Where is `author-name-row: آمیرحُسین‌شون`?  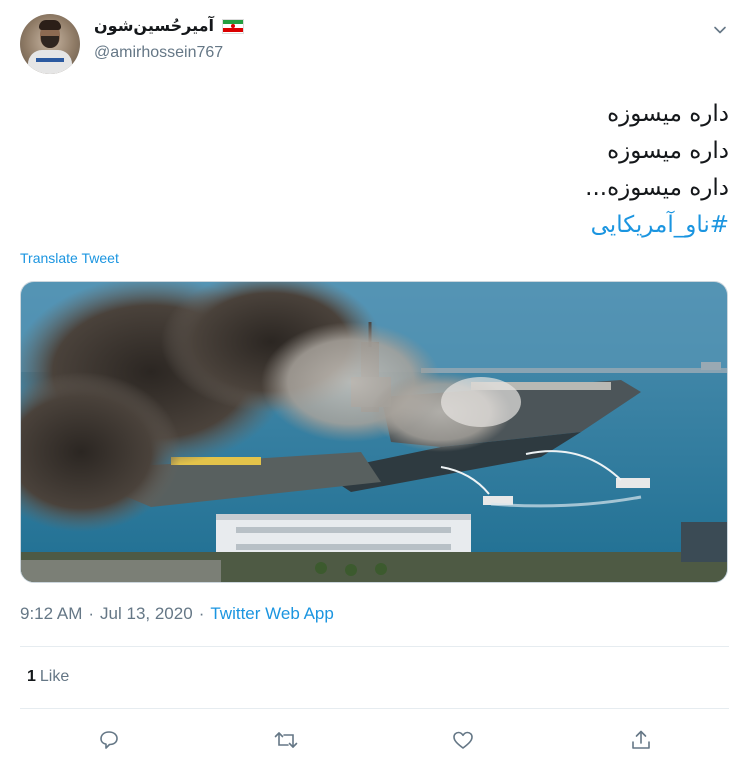
author-name-row: آمیرحُسین‌شون is located at coordinates (169, 26).